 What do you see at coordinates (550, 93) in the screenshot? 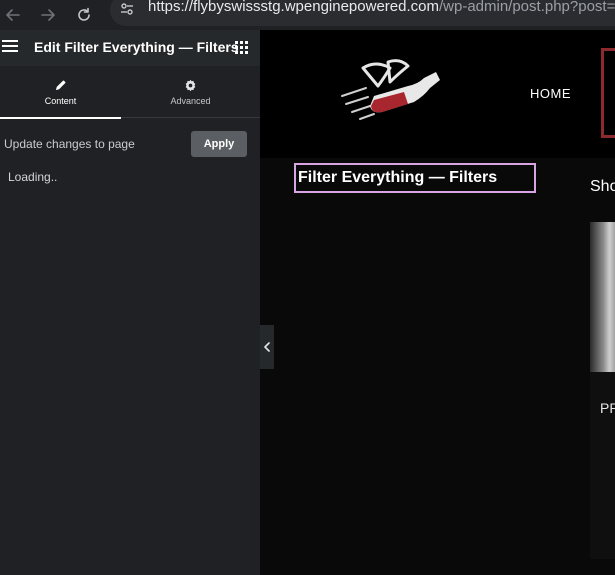
I see `nav-item-home: HOME` at bounding box center [550, 93].